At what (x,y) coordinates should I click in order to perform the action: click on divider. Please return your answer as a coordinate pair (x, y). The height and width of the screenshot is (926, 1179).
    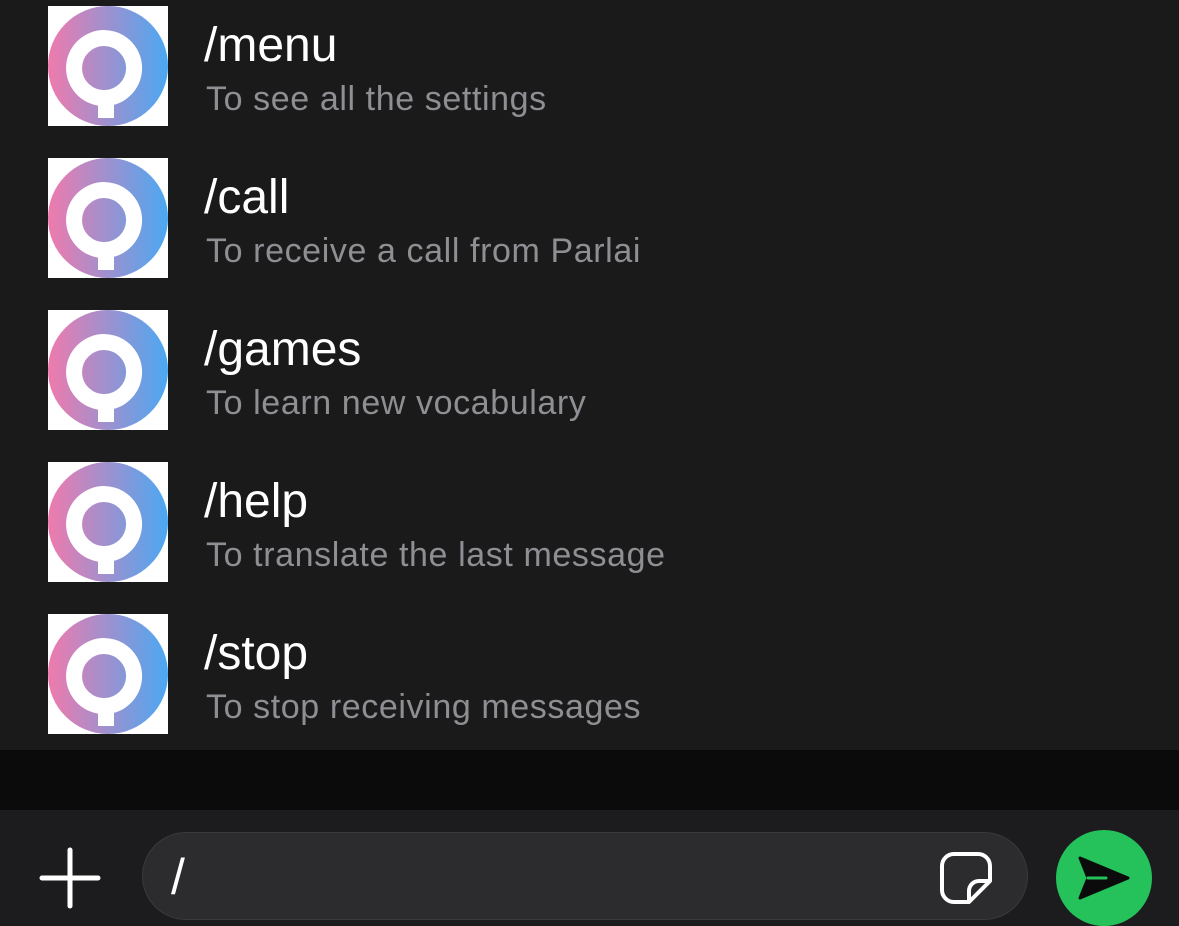
    Looking at the image, I should click on (589, 780).